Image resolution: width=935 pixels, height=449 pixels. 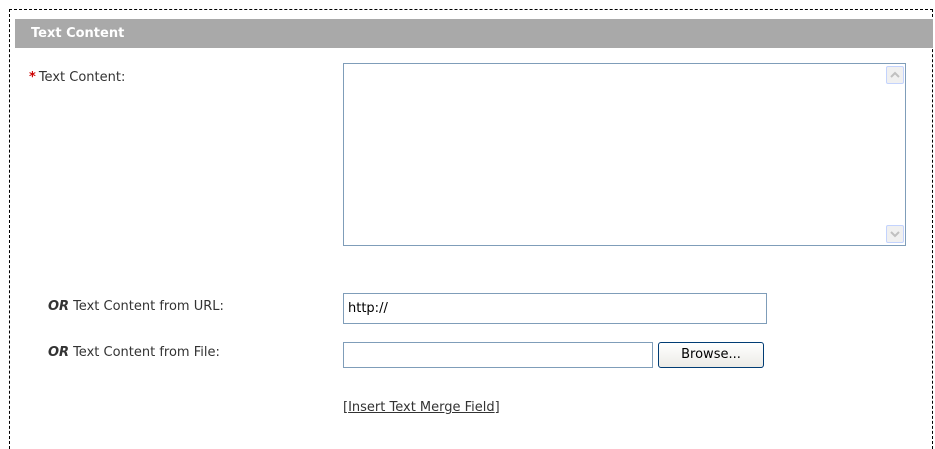 I want to click on text-content-label-text: Text Content:, so click(x=82, y=77).